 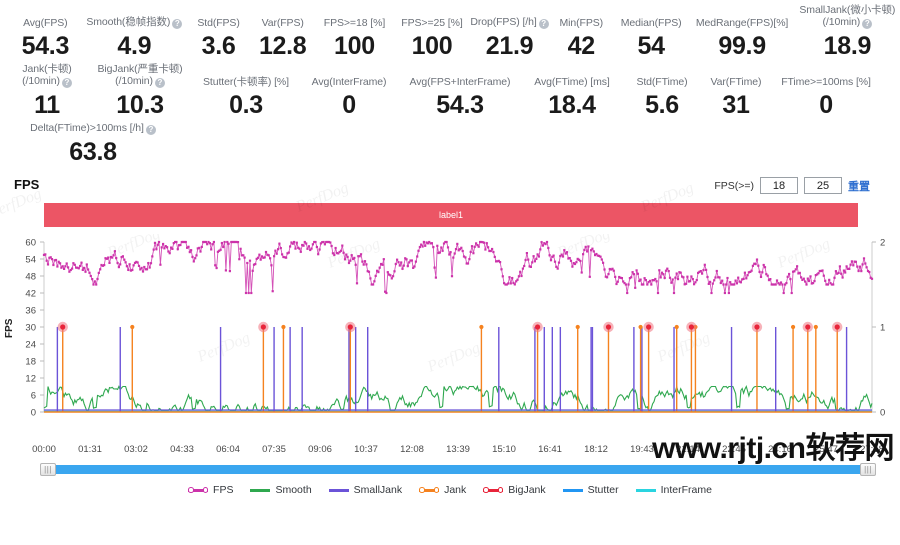 I want to click on metric-card: Median(FPS) 54, so click(x=651, y=40).